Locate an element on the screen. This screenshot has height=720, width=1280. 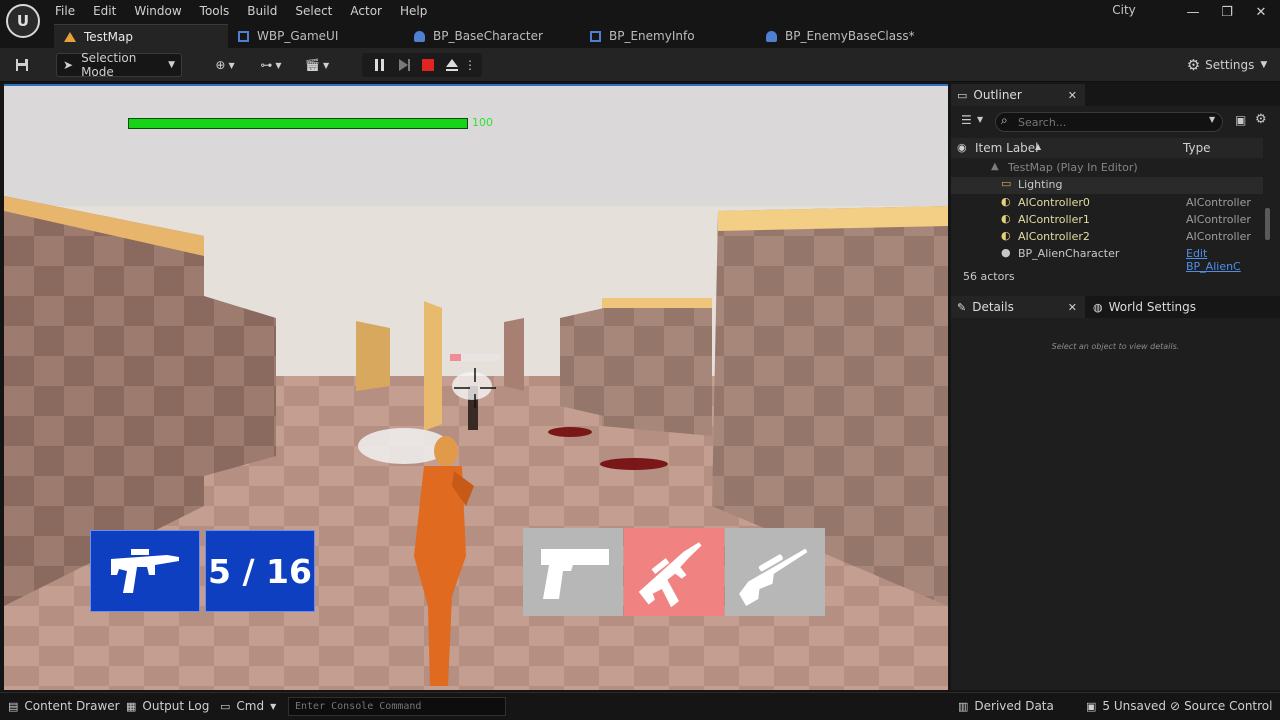
more-options-icon: ⋮ is located at coordinates (470, 65).